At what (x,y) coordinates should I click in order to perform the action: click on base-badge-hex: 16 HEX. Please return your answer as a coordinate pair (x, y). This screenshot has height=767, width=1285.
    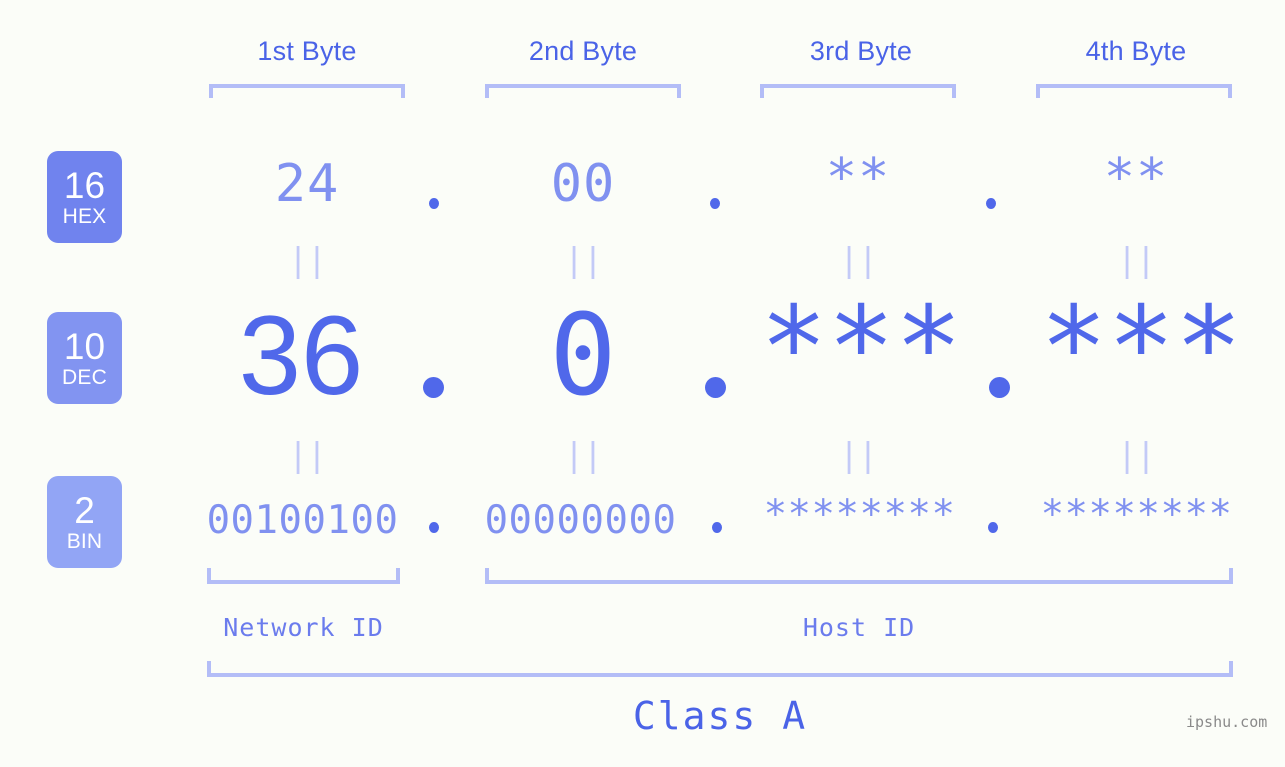
    Looking at the image, I should click on (84, 197).